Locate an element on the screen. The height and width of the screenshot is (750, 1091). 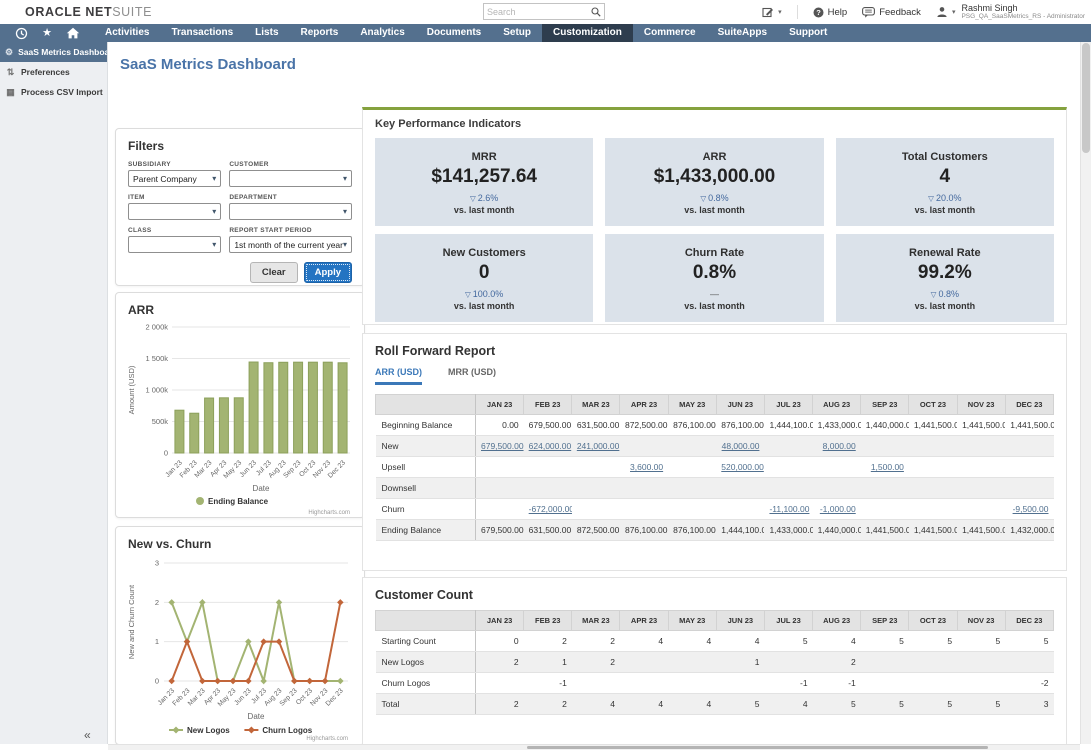
sidebar-item-process-csv-import: ▦ Process CSV Import is located at coordinates (53, 92).